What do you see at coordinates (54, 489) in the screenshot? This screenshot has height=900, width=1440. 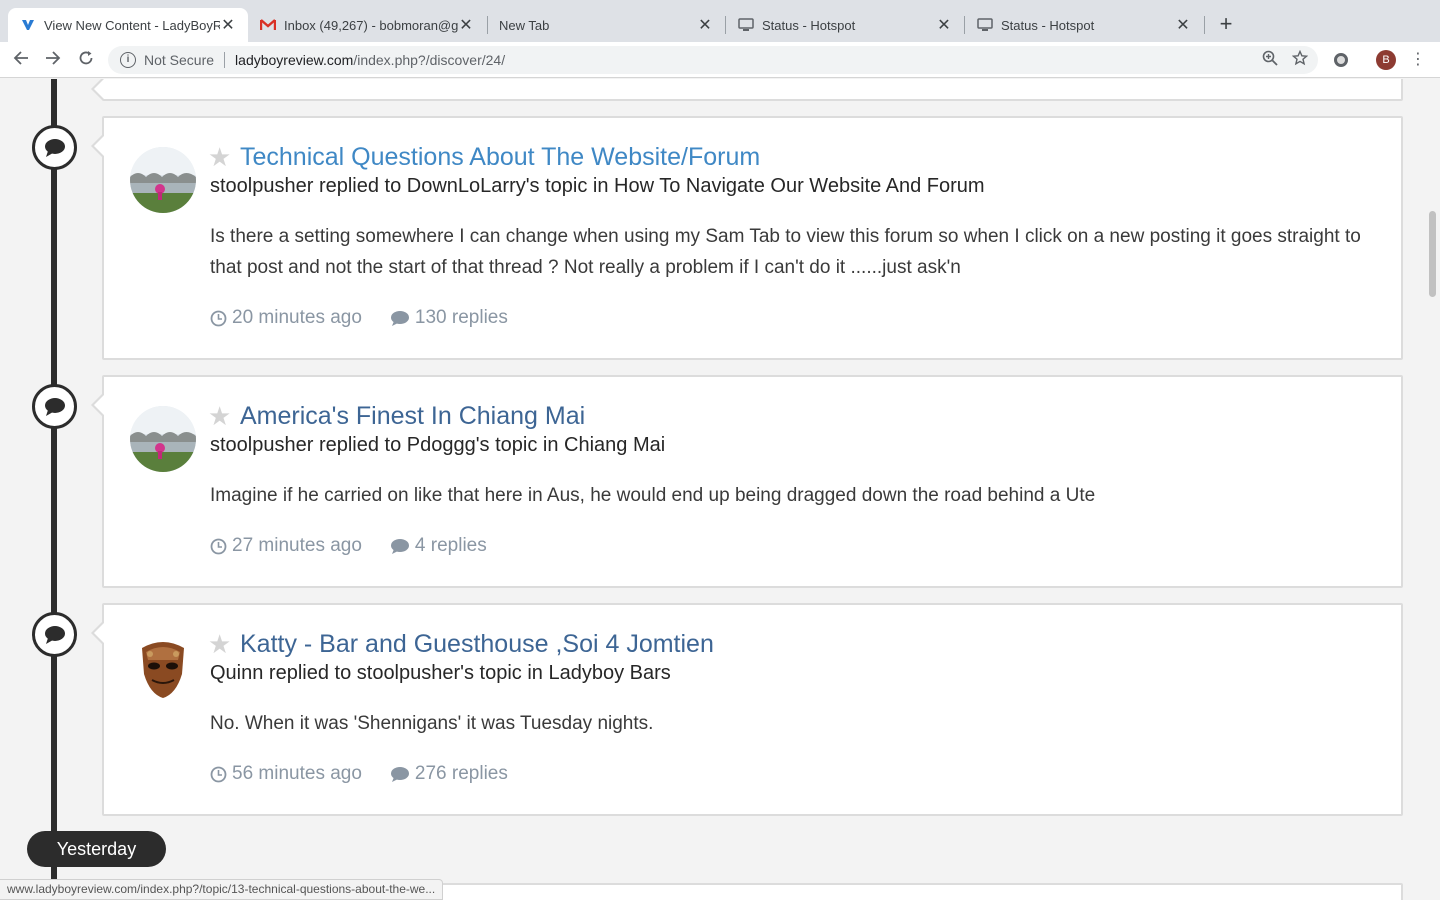 I see `timeline-line` at bounding box center [54, 489].